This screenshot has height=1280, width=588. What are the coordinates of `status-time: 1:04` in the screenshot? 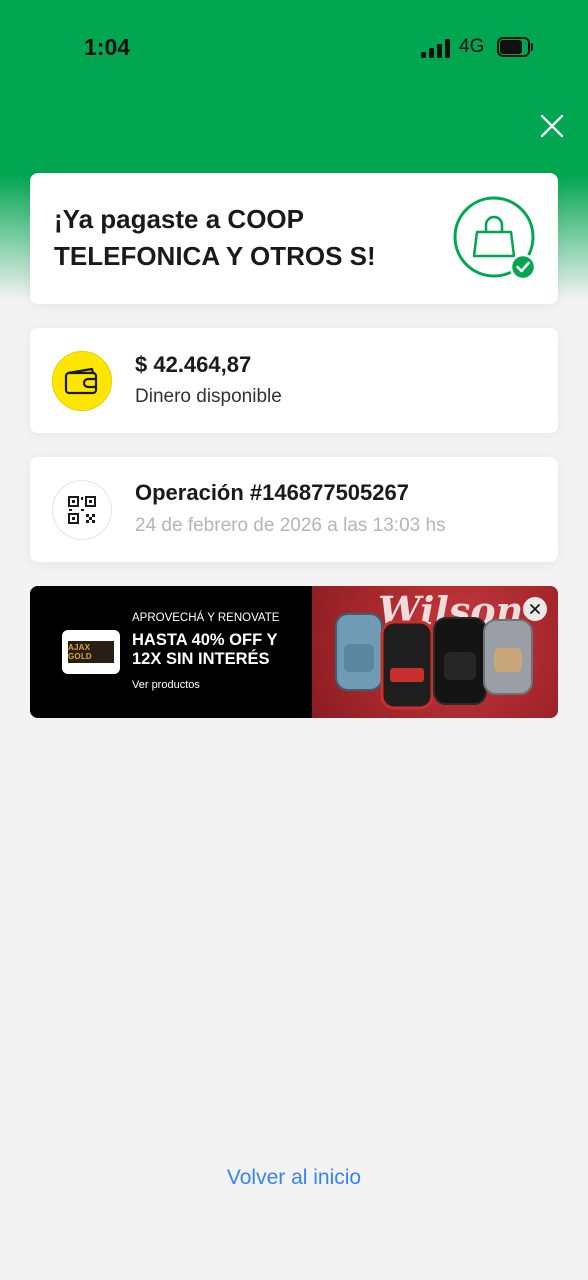 It's located at (107, 47).